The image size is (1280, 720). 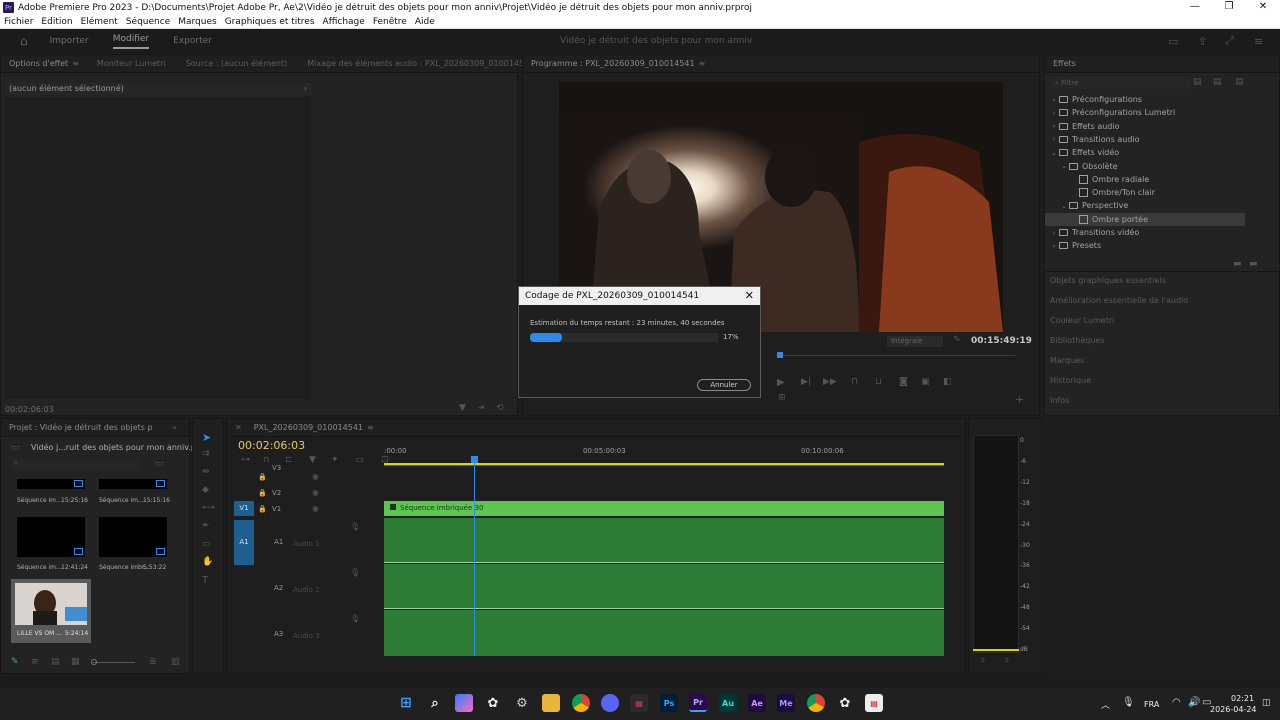 What do you see at coordinates (308, 427) in the screenshot?
I see `tab-sequence: PXL_20260309_010014541` at bounding box center [308, 427].